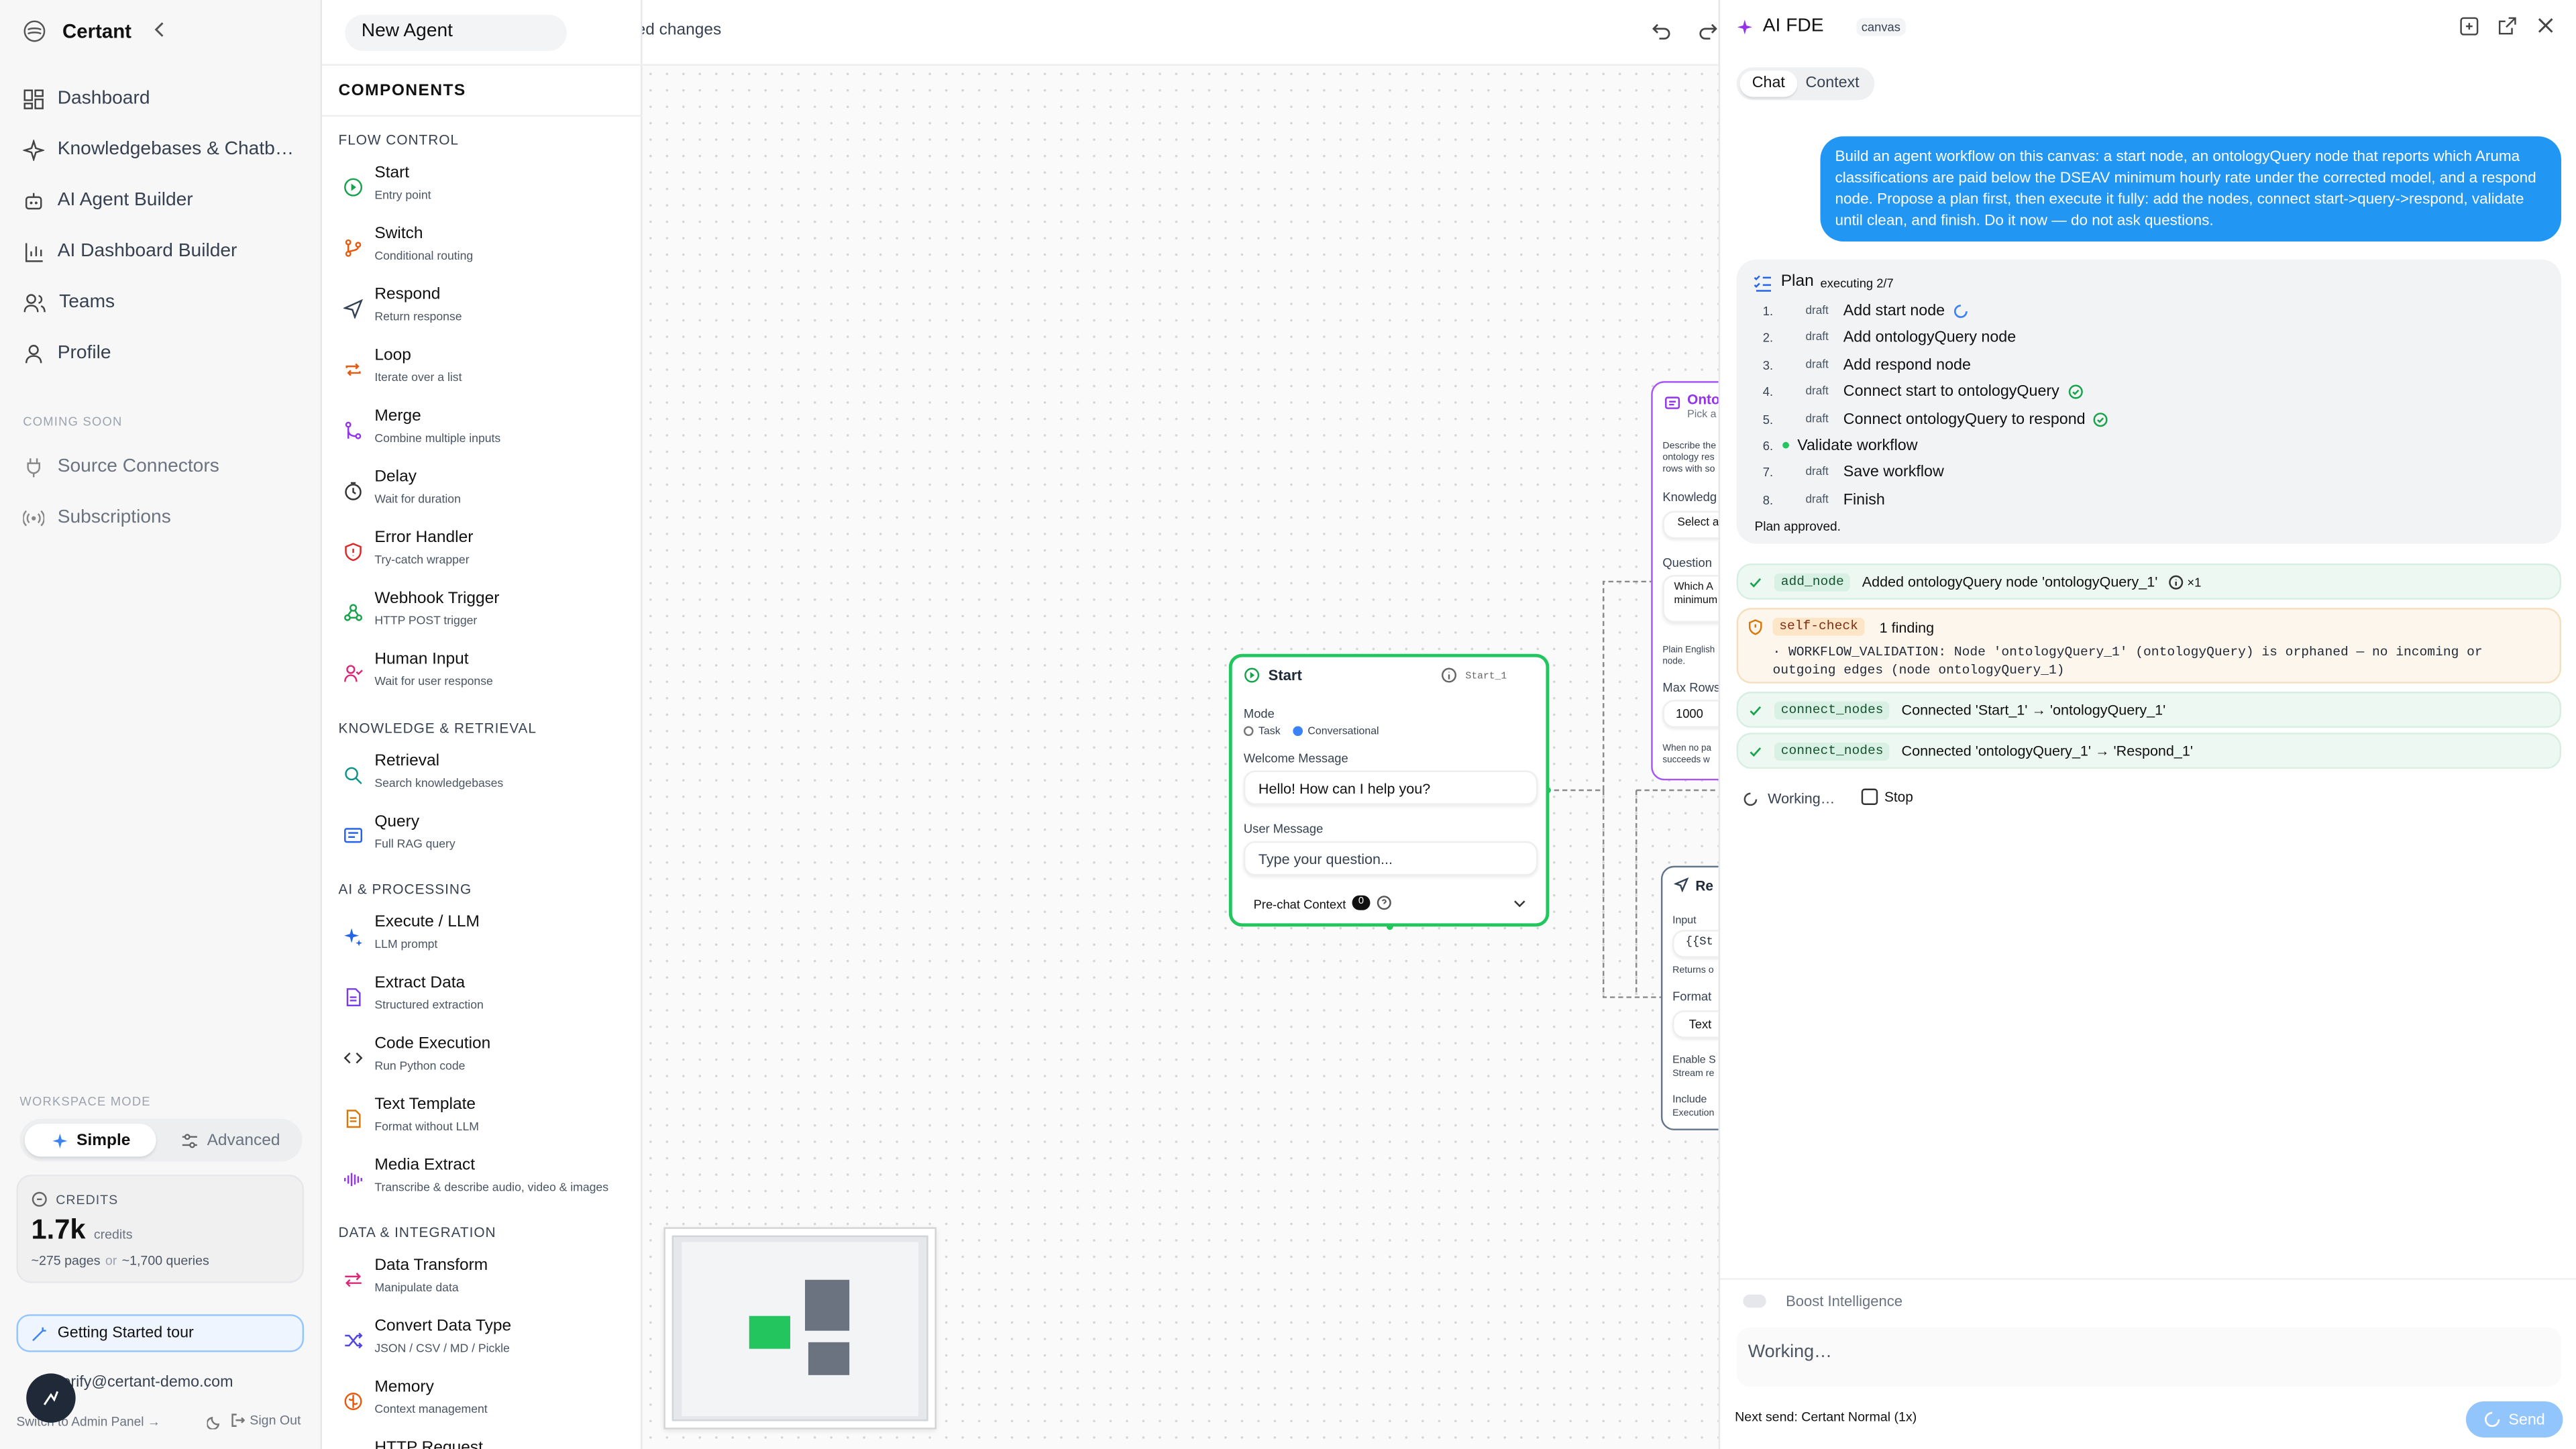 The width and height of the screenshot is (2576, 1449). What do you see at coordinates (1343, 732) in the screenshot?
I see `mode-conversational-label: Conversational` at bounding box center [1343, 732].